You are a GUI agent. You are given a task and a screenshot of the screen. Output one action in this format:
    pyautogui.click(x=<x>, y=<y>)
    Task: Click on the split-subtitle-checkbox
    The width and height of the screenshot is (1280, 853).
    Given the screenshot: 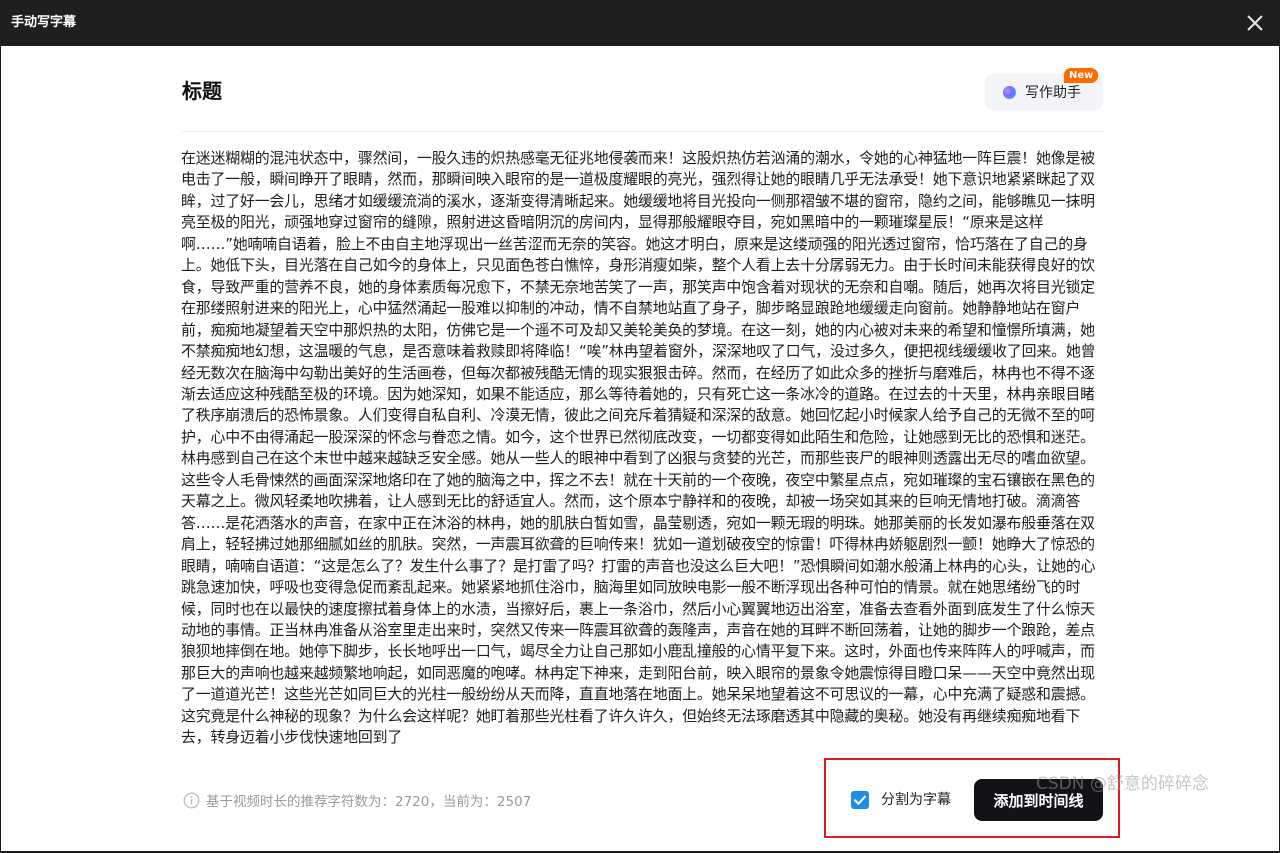 What is the action you would take?
    pyautogui.click(x=860, y=800)
    